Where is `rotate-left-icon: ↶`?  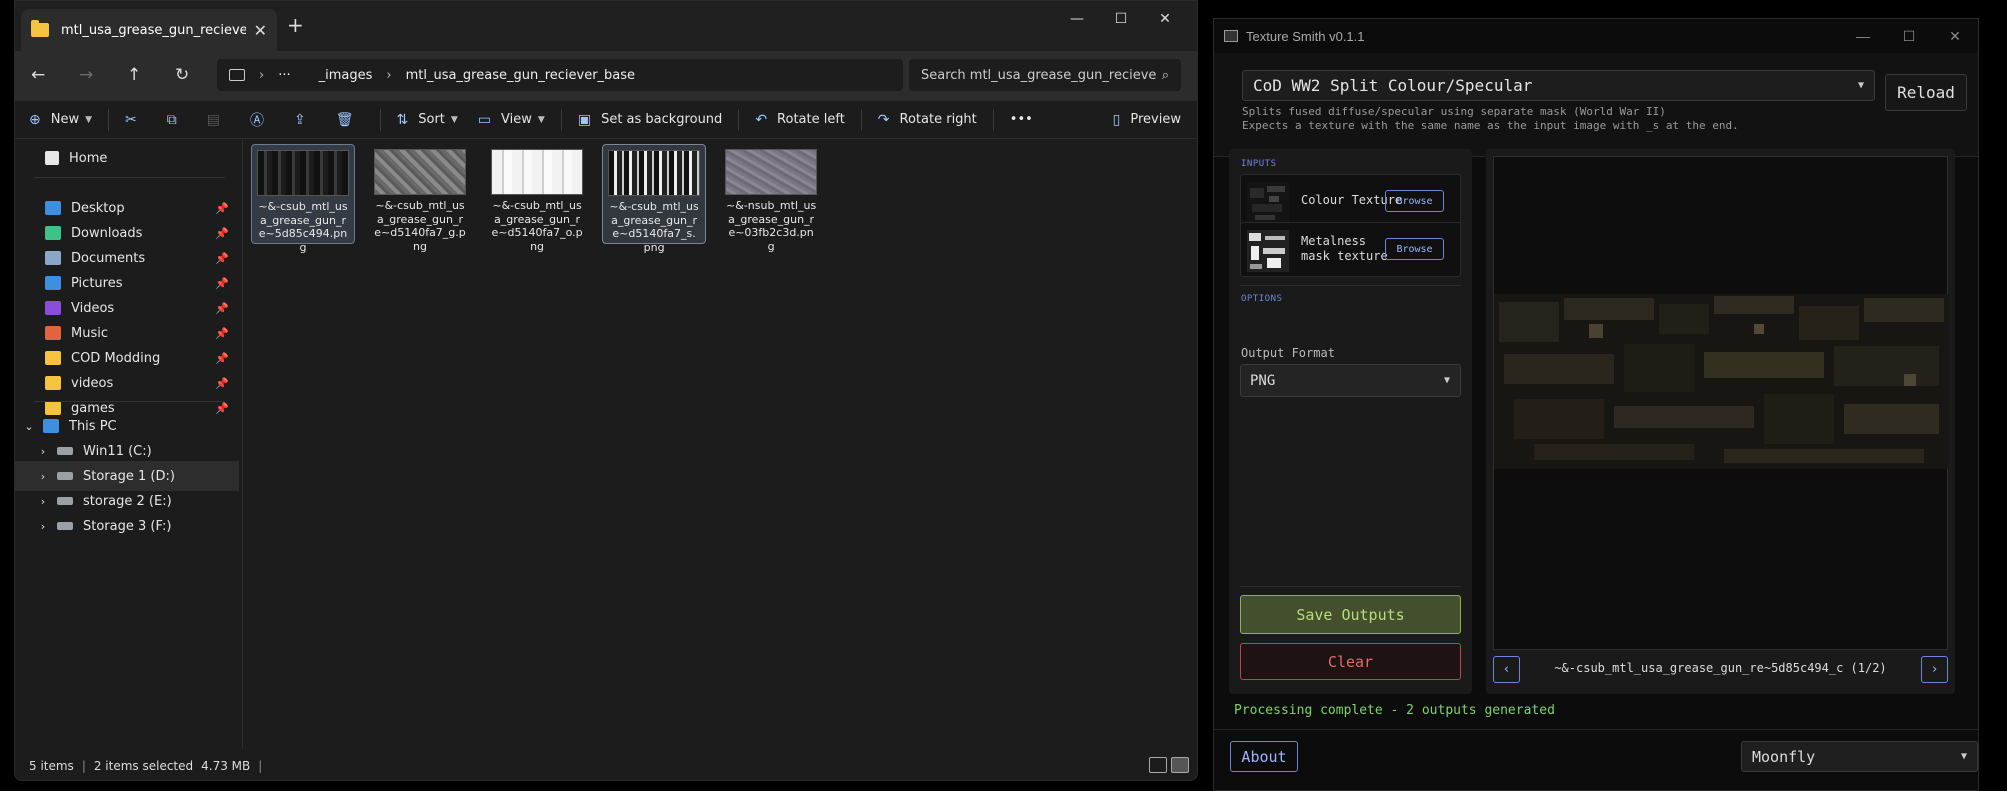 rotate-left-icon: ↶ is located at coordinates (761, 119).